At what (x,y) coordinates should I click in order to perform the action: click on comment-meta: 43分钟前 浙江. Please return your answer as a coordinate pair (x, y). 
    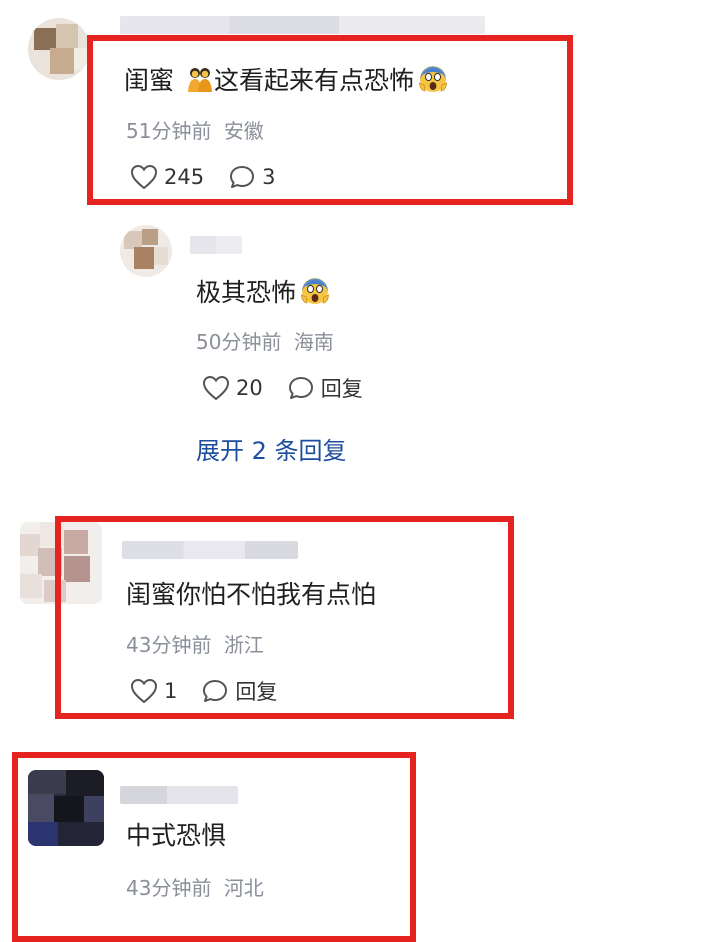
    Looking at the image, I should click on (195, 645).